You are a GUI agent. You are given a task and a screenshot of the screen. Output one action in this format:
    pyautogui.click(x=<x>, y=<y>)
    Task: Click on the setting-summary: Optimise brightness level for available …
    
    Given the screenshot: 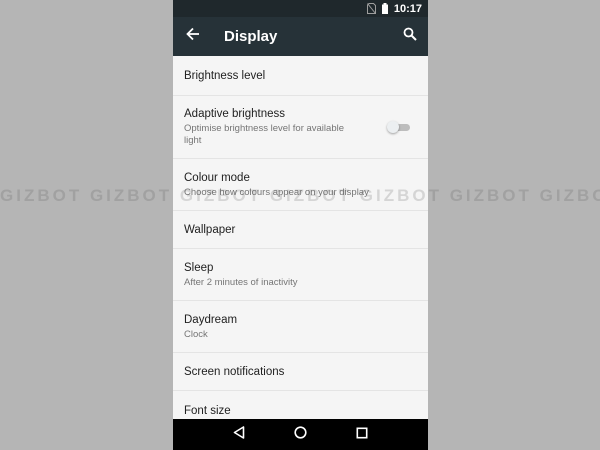 What is the action you would take?
    pyautogui.click(x=264, y=134)
    